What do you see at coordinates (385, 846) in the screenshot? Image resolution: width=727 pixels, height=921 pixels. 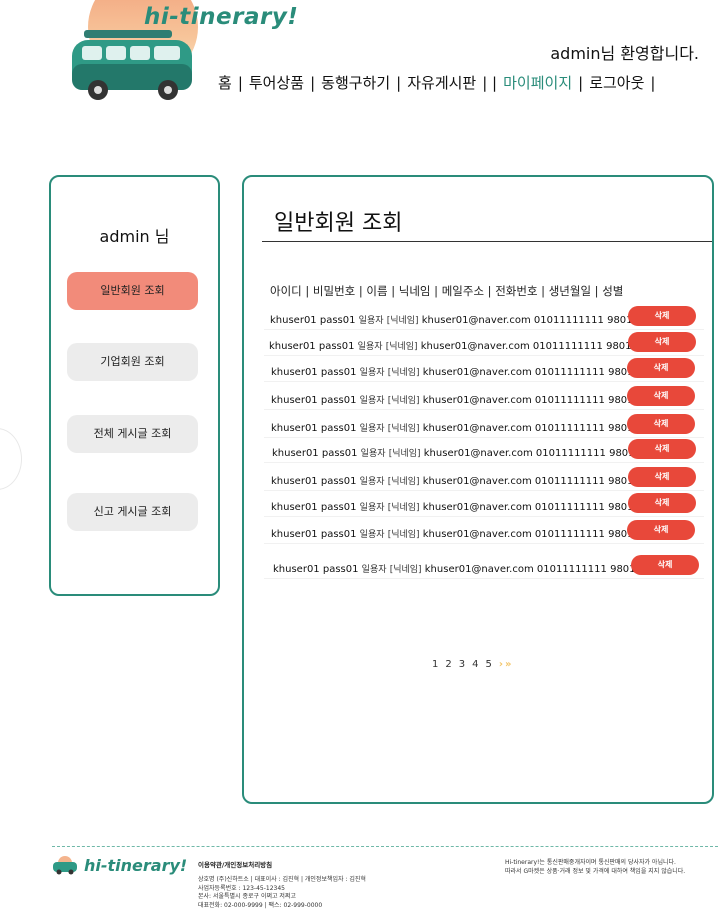 I see `footer-divider` at bounding box center [385, 846].